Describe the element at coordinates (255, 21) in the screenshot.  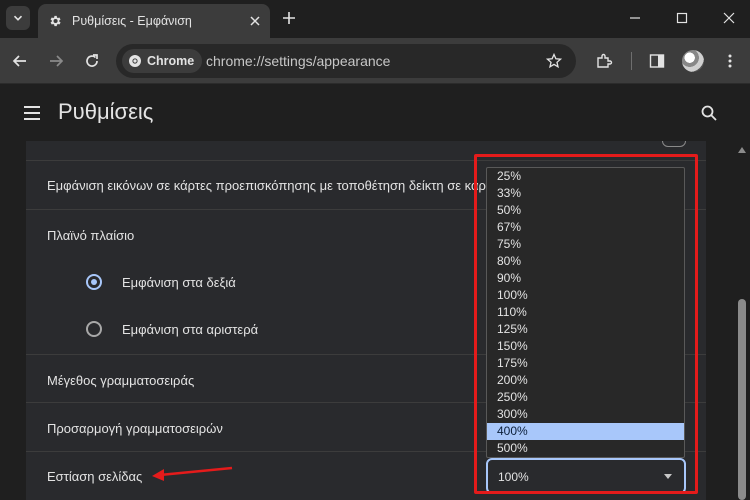
I see `close-icon` at that location.